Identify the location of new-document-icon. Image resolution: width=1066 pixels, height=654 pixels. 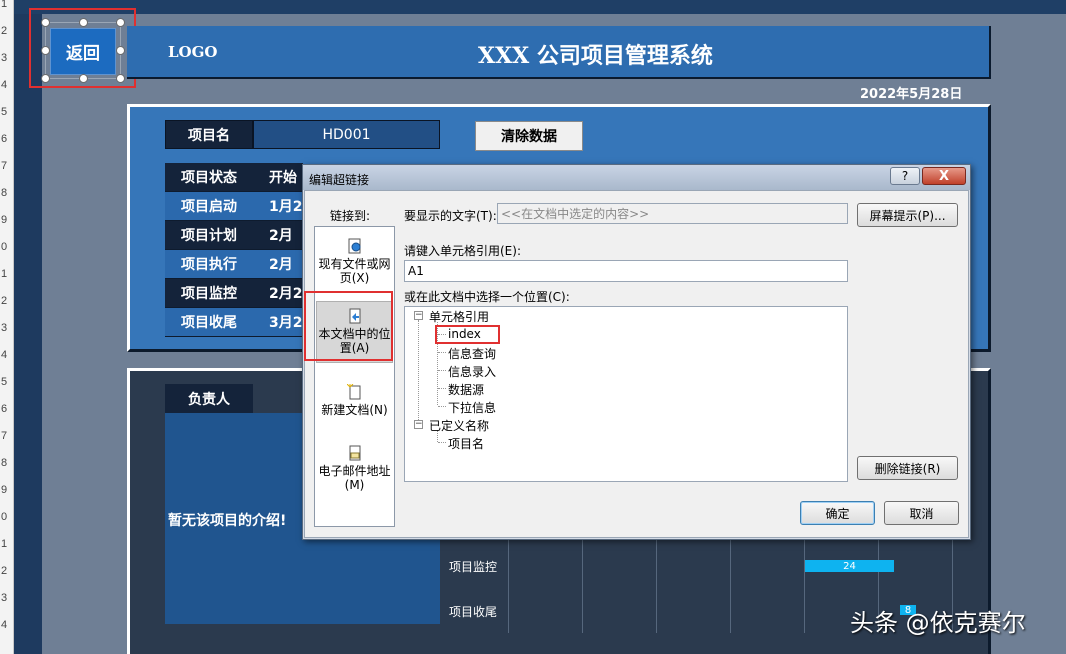
(353, 392).